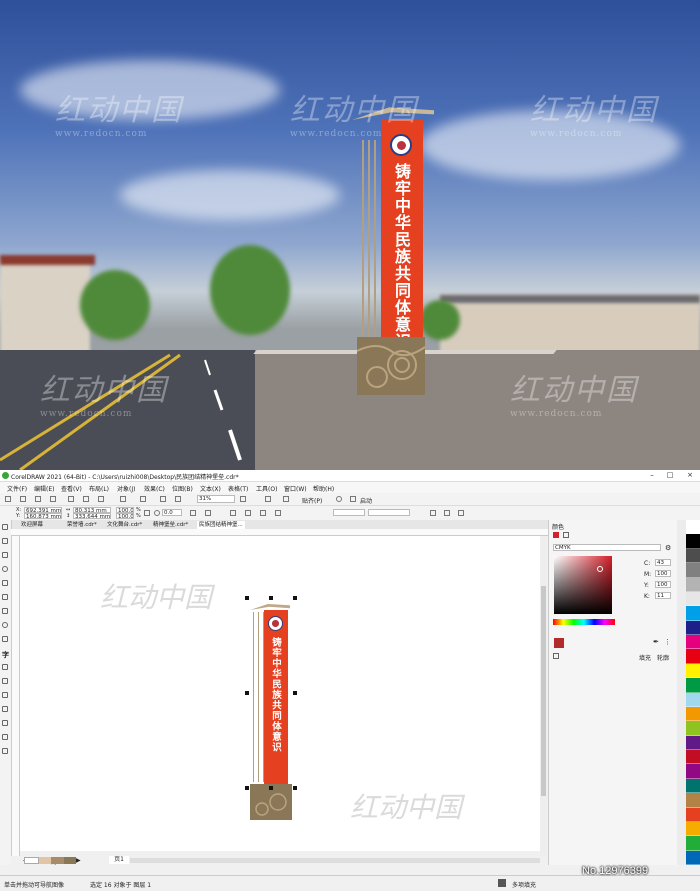 The height and width of the screenshot is (891, 700). Describe the element at coordinates (5, 695) in the screenshot. I see `drop-shadow-icon` at that location.